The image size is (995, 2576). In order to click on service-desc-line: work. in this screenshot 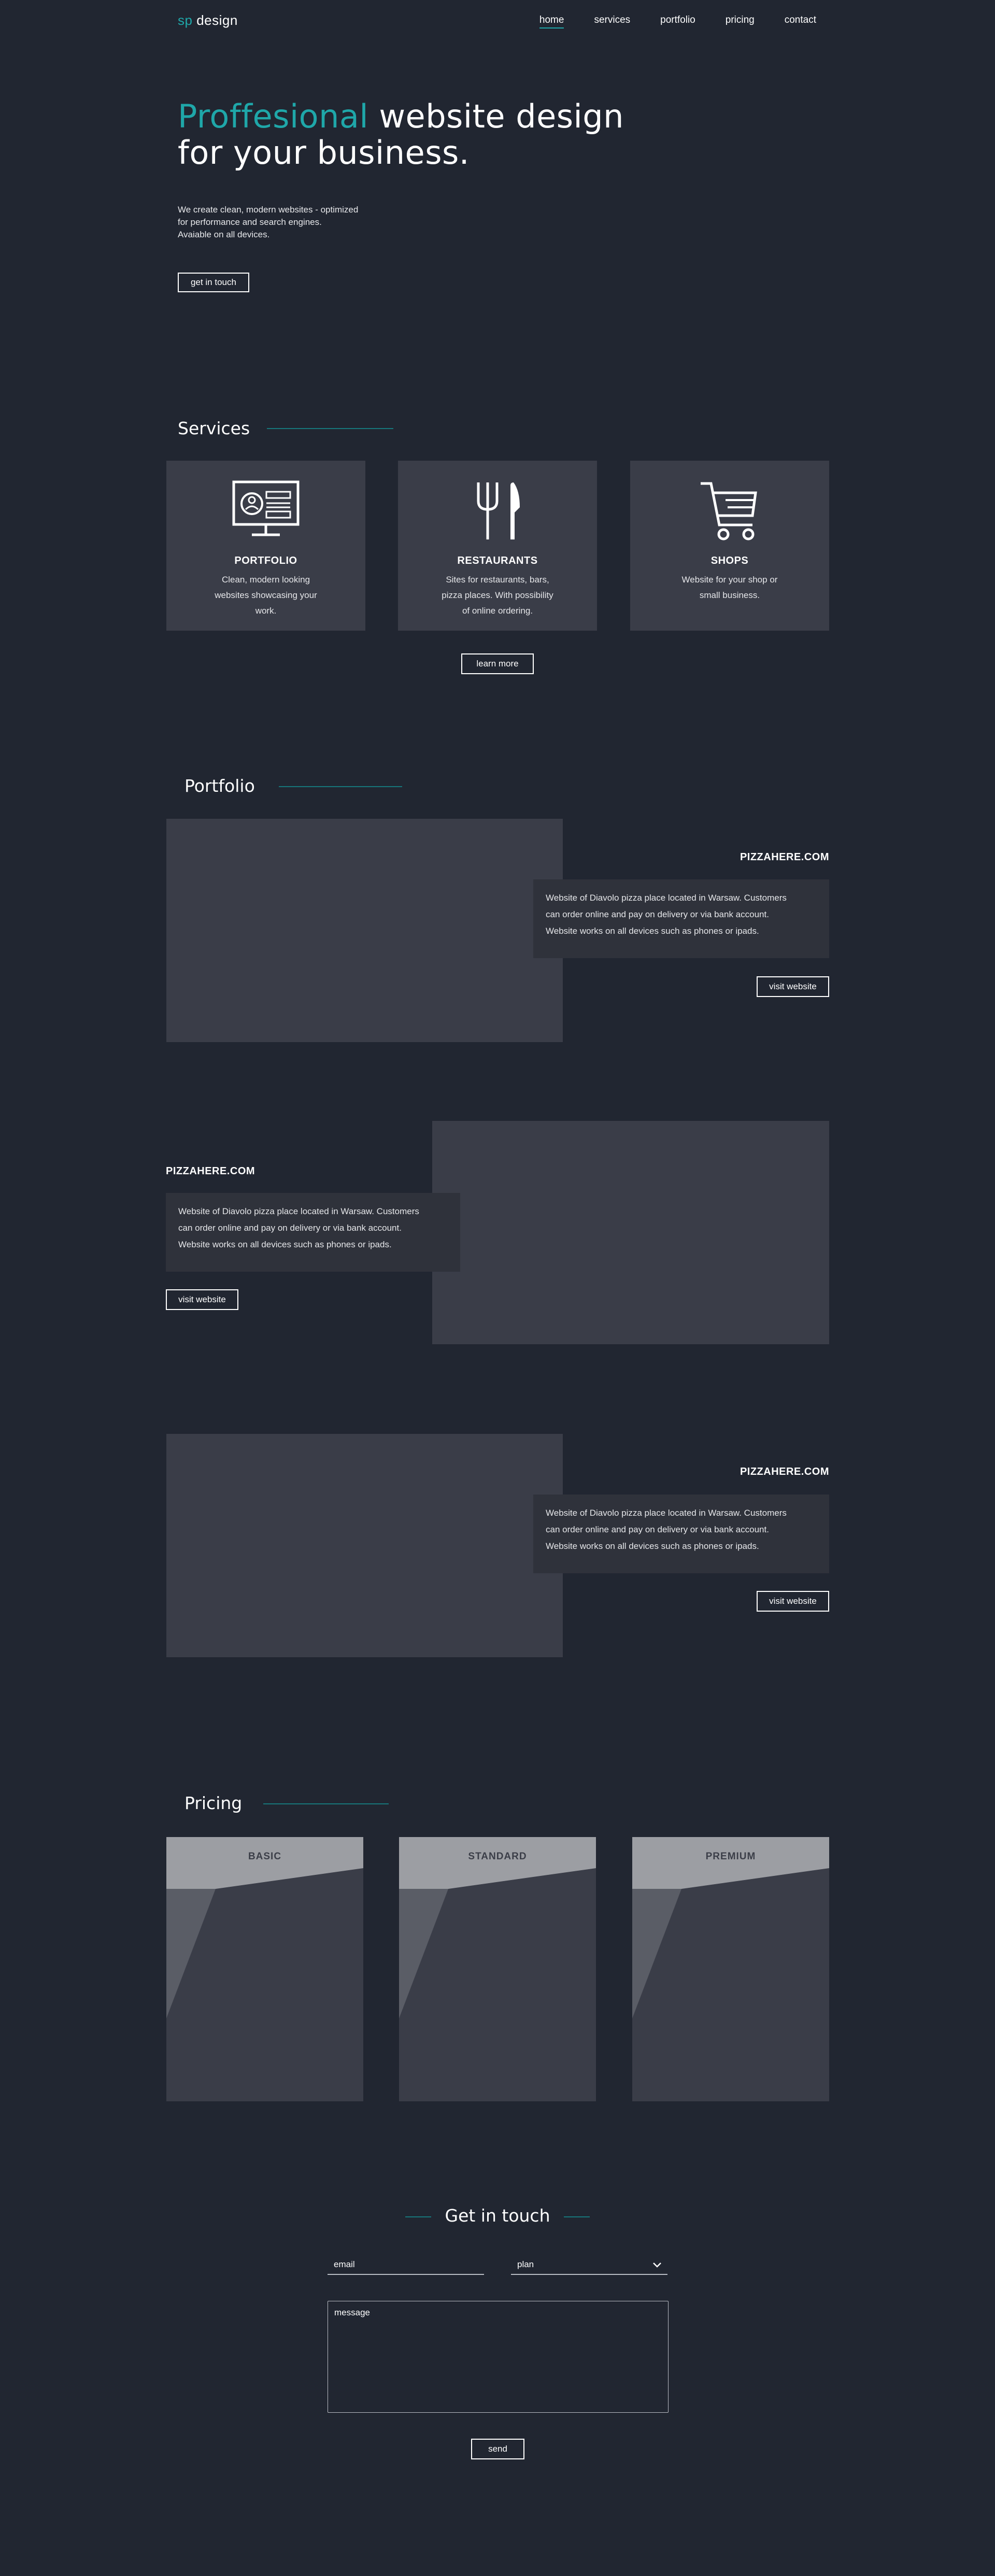, I will do `click(266, 611)`.